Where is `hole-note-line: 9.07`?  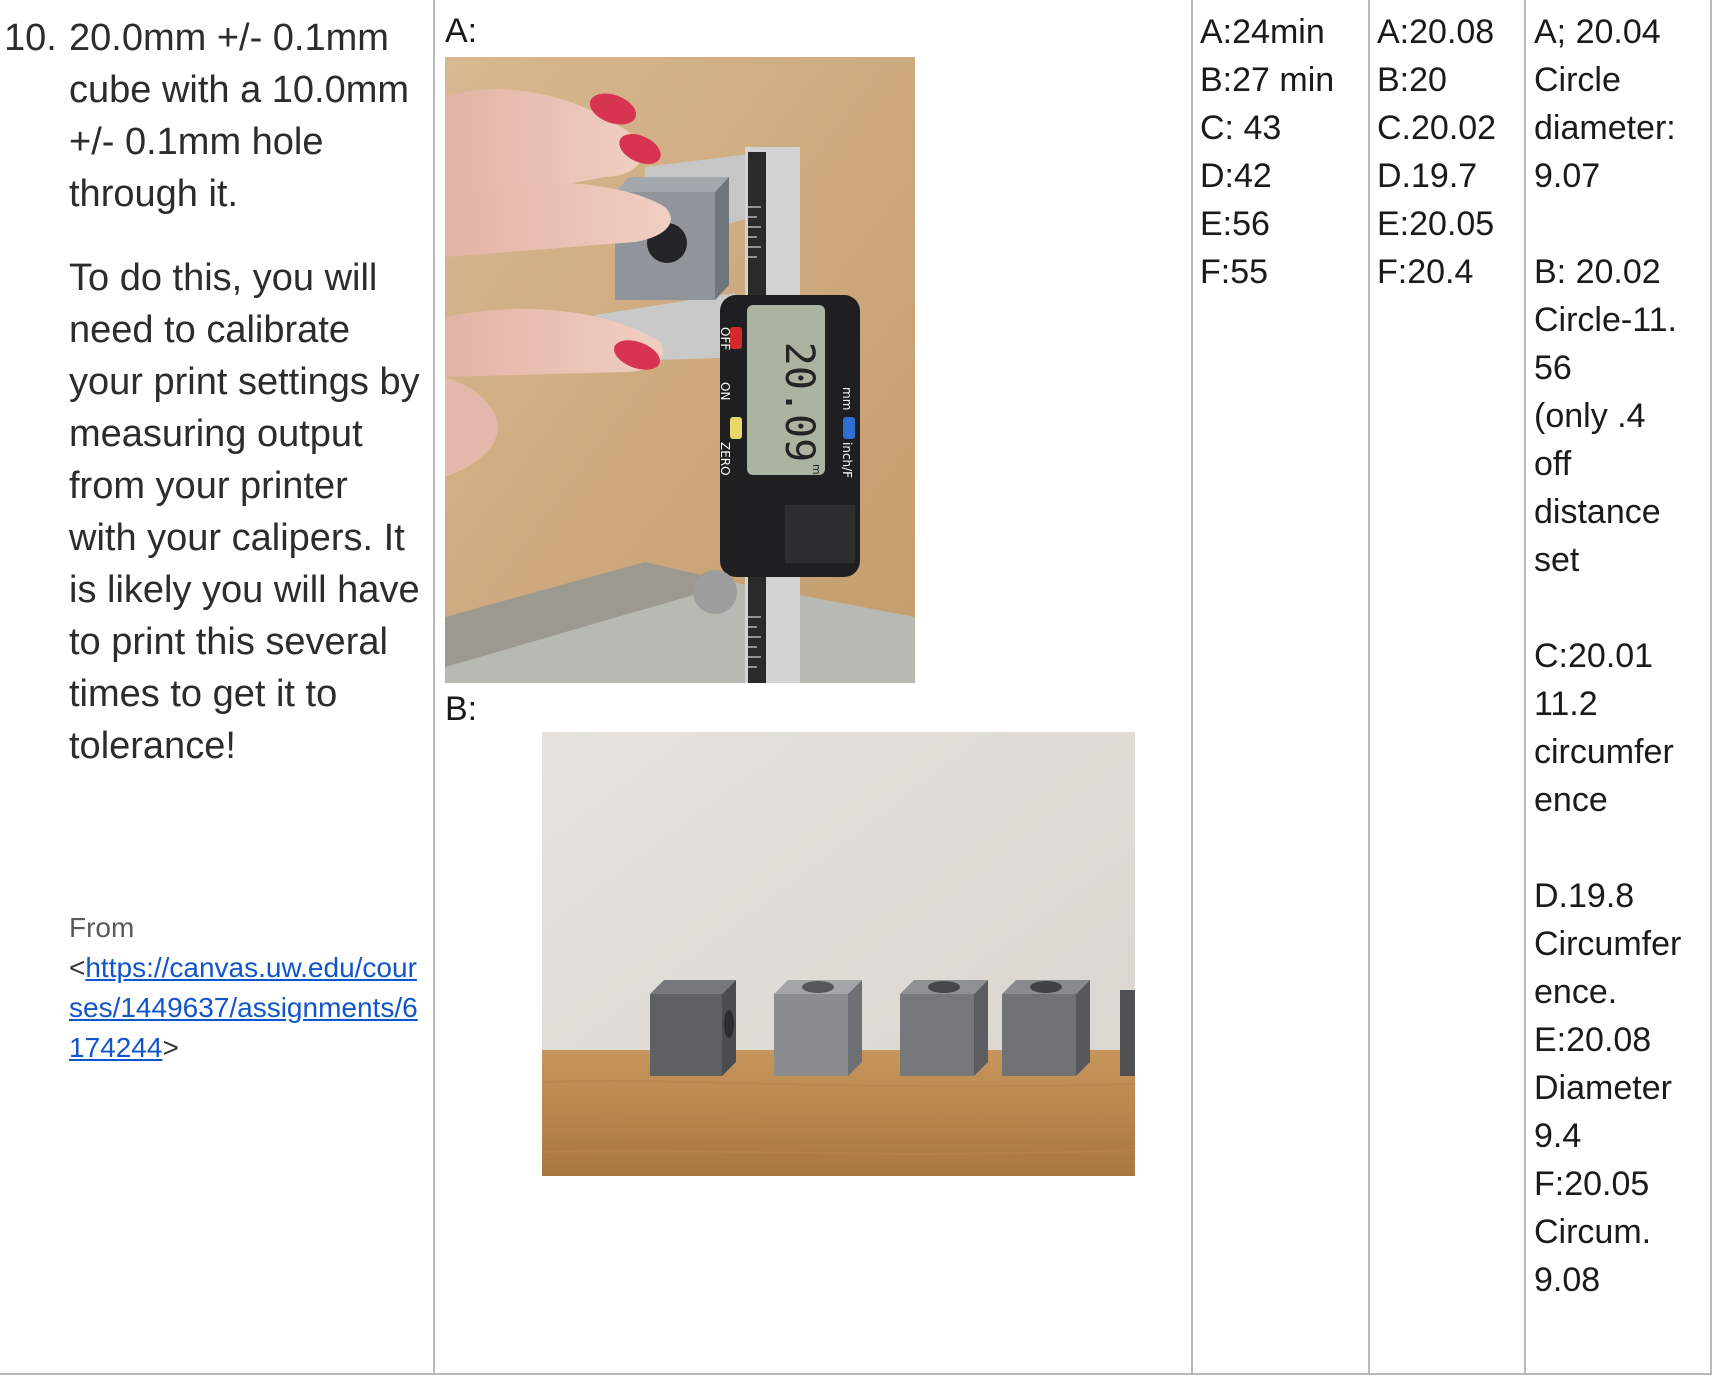 hole-note-line: 9.07 is located at coordinates (1567, 176).